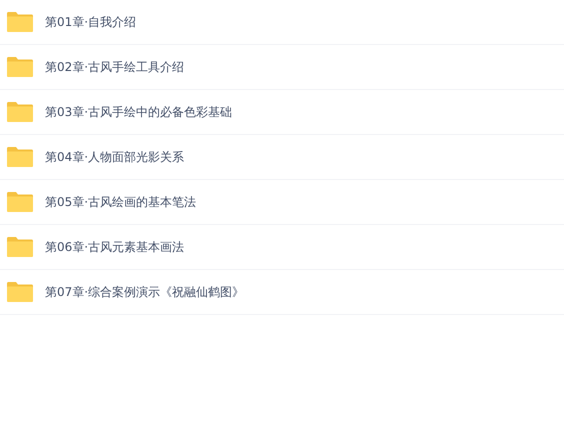  Describe the element at coordinates (90, 22) in the screenshot. I see `folder-name: 第01章·自我介绍` at that location.